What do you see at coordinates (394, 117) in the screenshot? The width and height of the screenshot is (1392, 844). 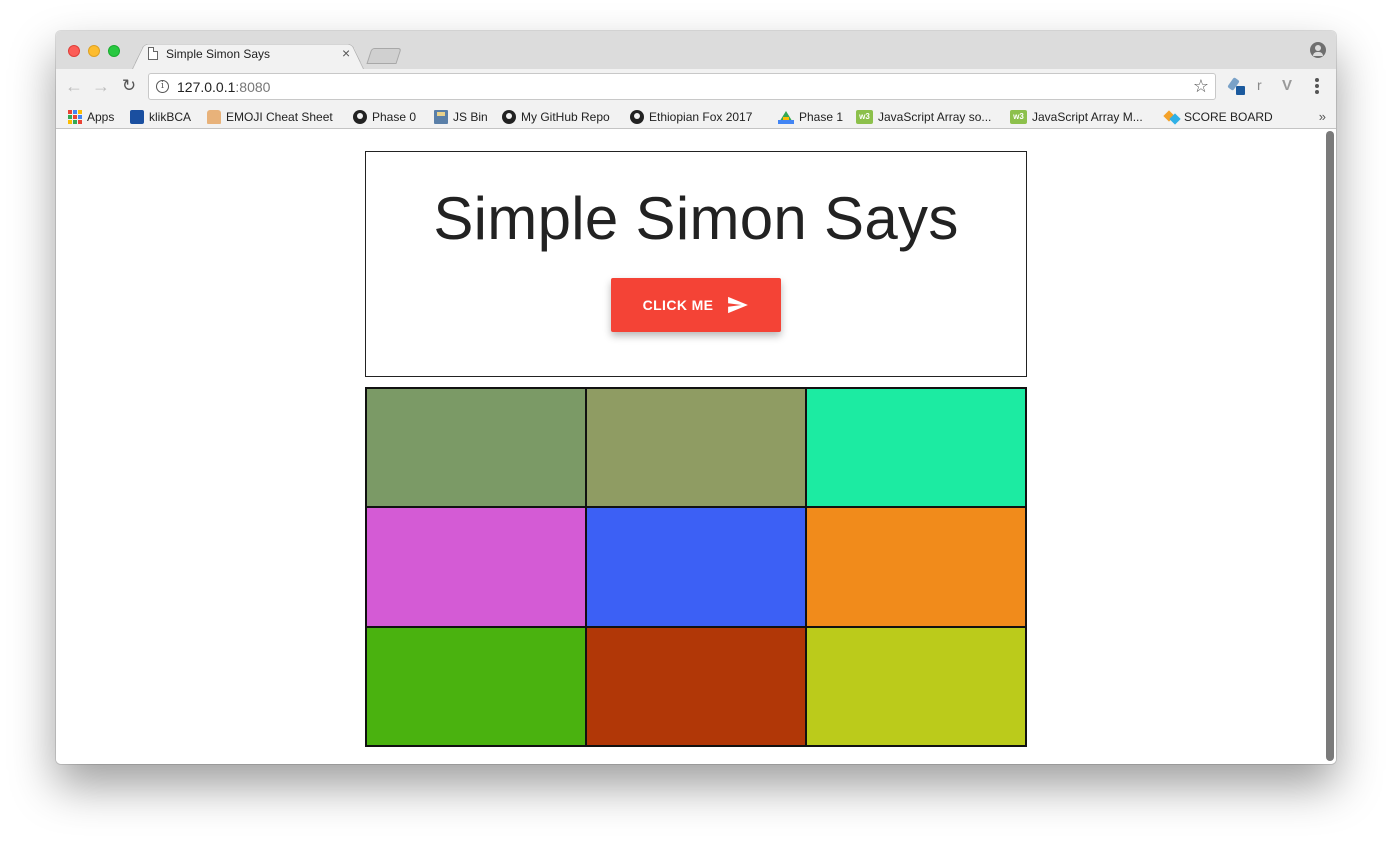 I see `bookmark-label: Phase 0` at bounding box center [394, 117].